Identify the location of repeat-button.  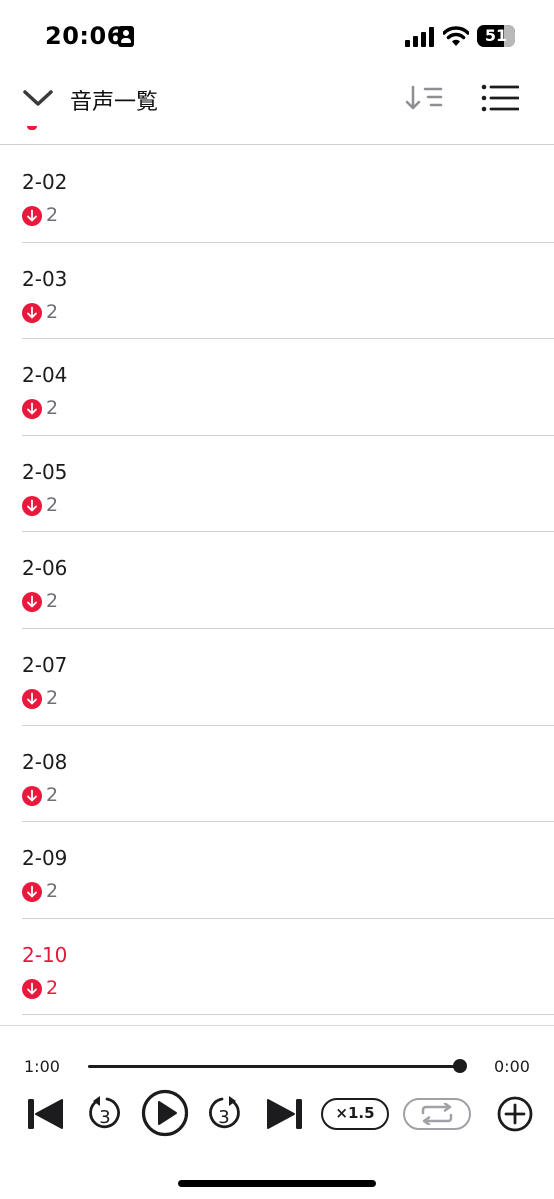
(437, 1114).